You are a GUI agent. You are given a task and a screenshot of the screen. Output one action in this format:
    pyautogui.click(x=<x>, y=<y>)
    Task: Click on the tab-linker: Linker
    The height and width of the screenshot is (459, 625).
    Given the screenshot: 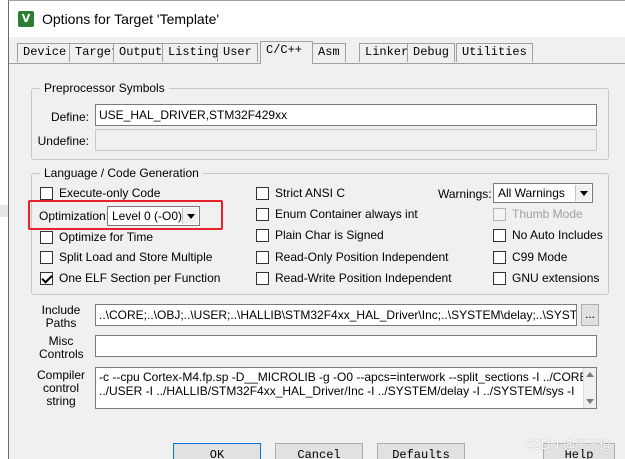 What is the action you would take?
    pyautogui.click(x=387, y=52)
    